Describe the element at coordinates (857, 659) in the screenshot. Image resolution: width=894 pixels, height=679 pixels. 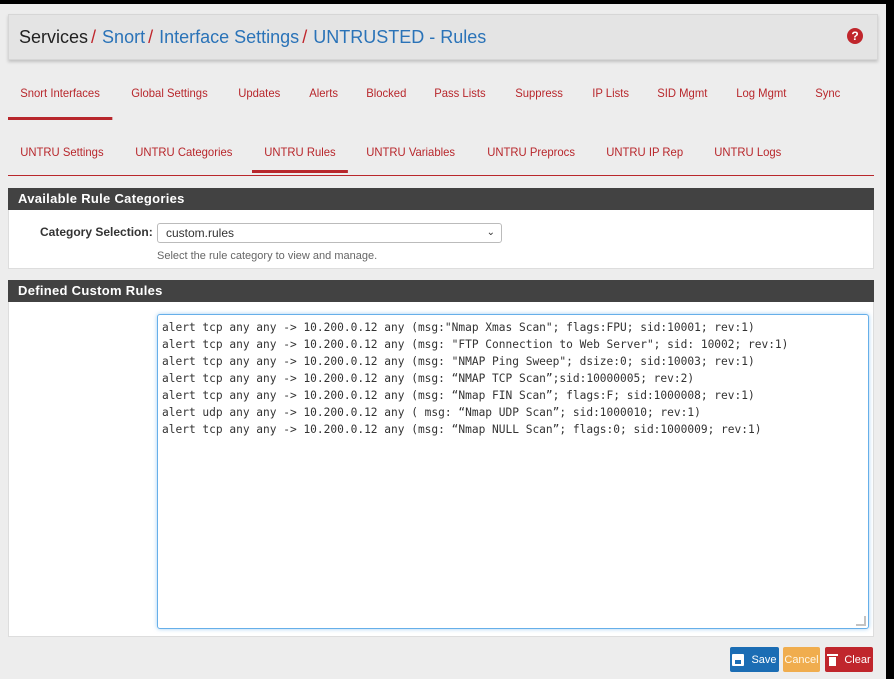
I see `clear-label: Clear` at that location.